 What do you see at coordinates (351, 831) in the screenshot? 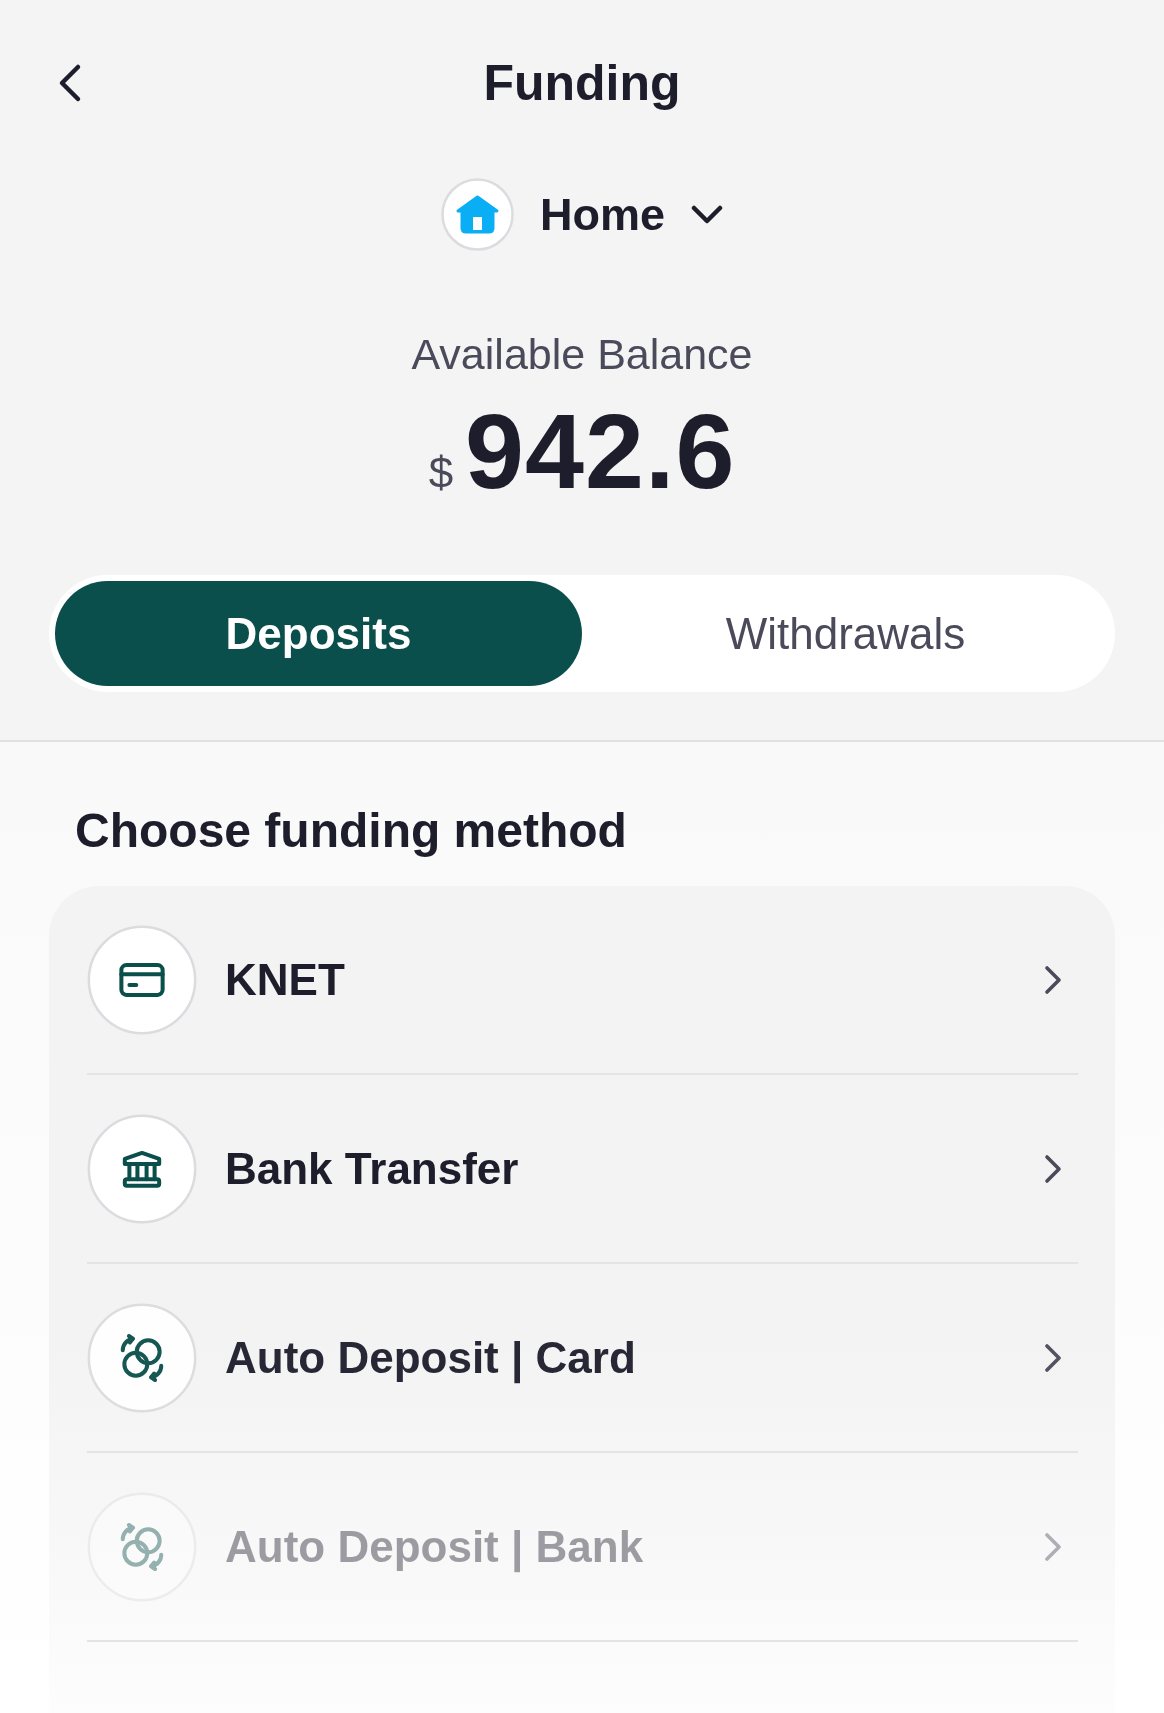
I see `section-heading: Choose funding method` at bounding box center [351, 831].